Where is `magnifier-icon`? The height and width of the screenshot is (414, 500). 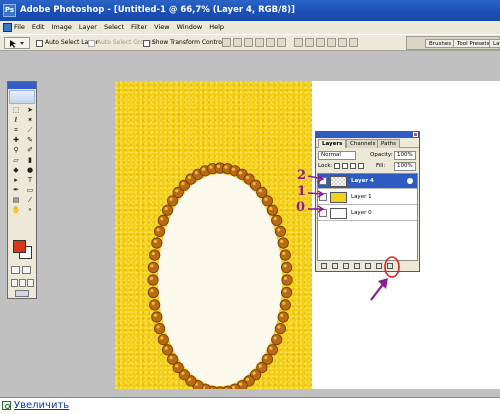 magnifier-icon is located at coordinates (6, 405).